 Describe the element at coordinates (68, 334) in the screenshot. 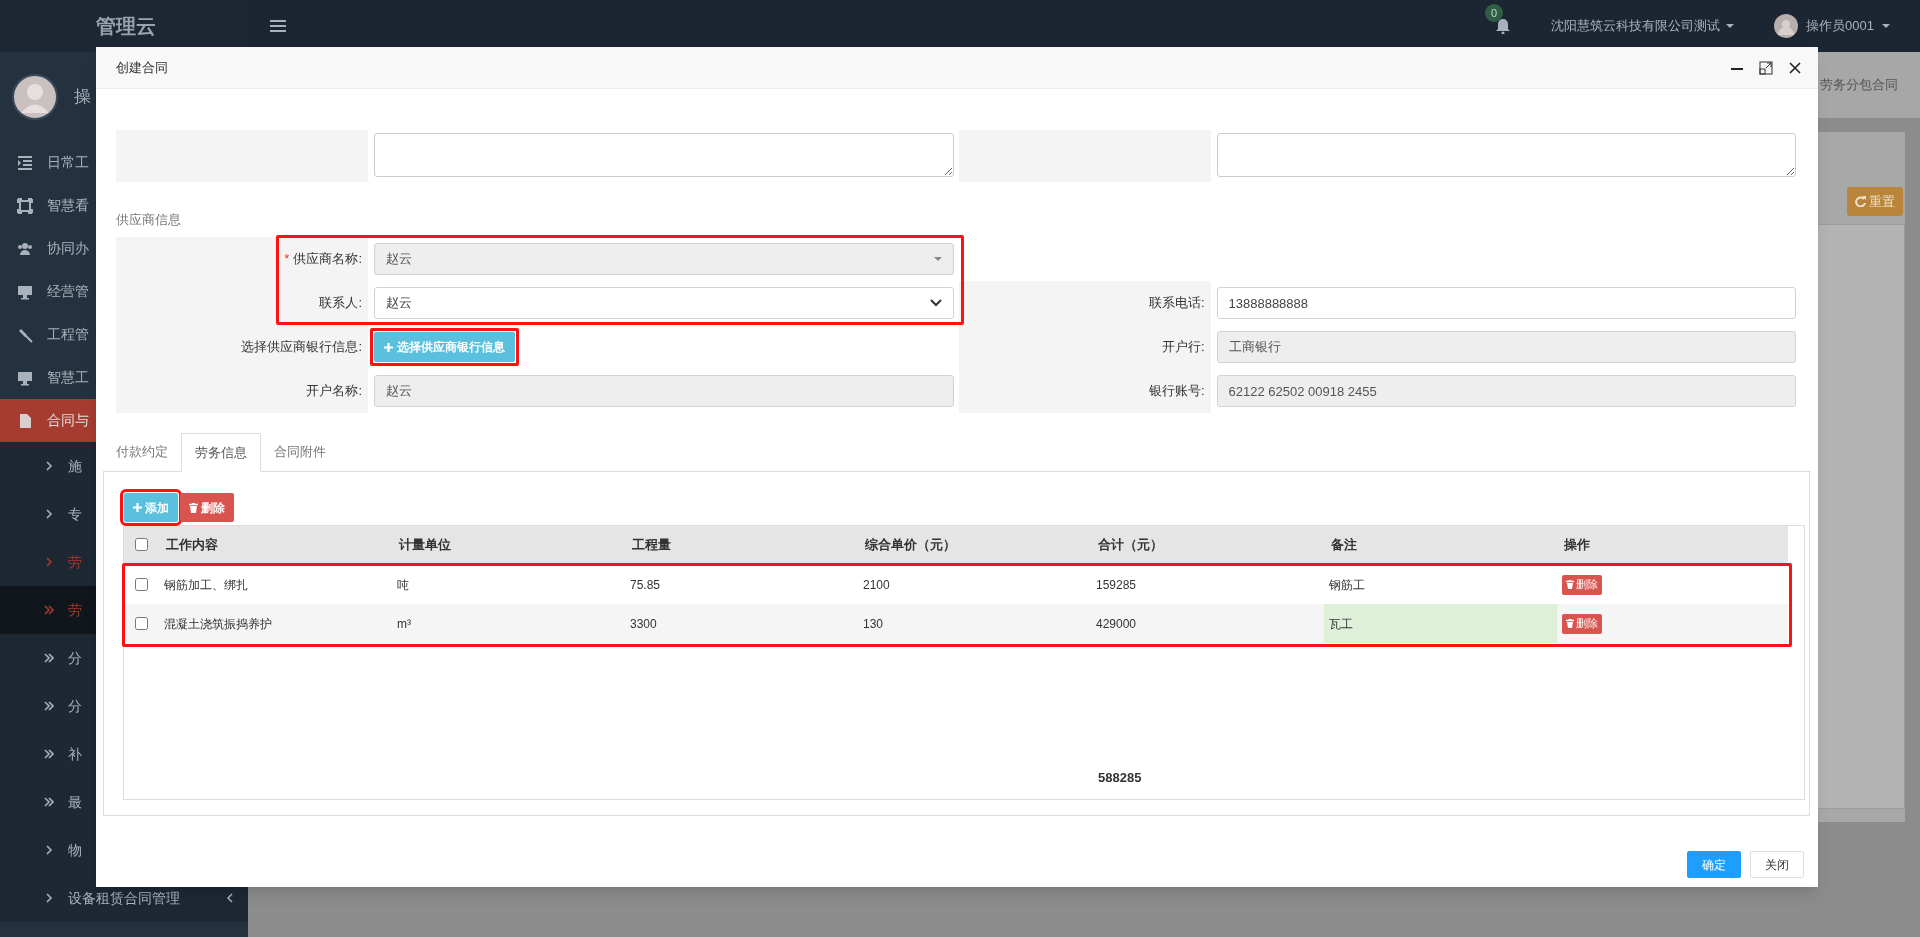

I see `sidebar-label: 工程管` at that location.